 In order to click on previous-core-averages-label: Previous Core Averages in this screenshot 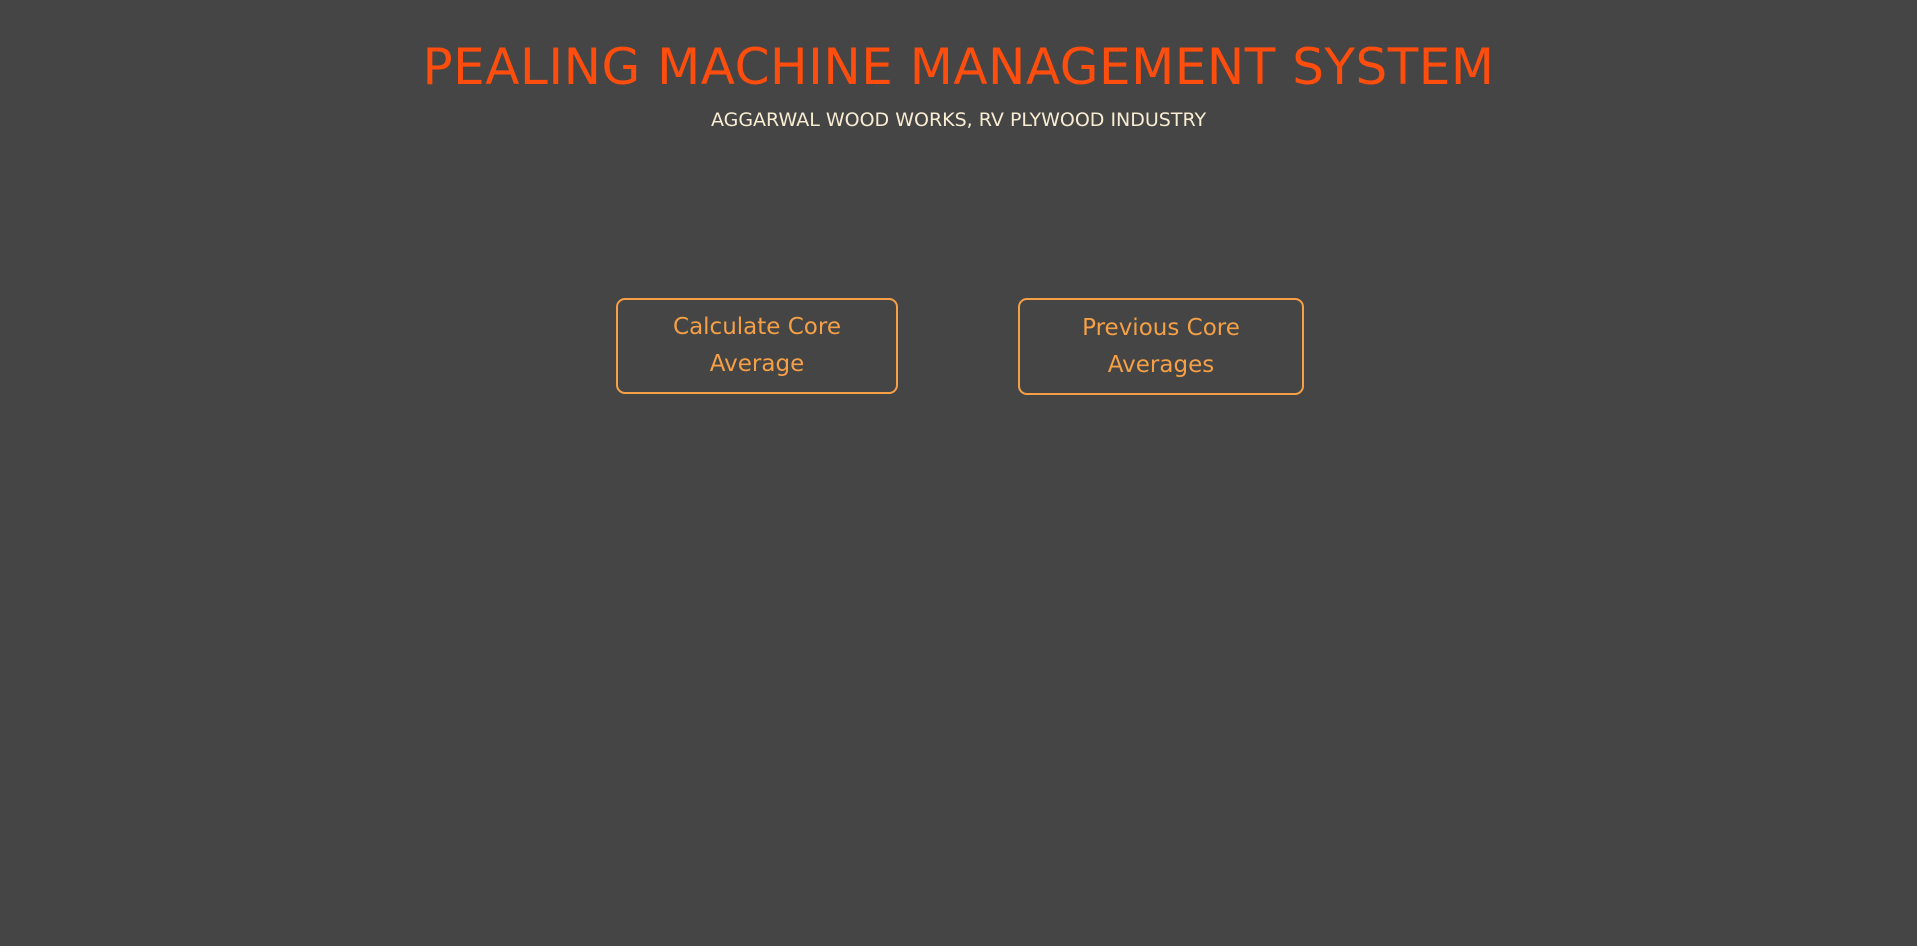, I will do `click(1161, 346)`.